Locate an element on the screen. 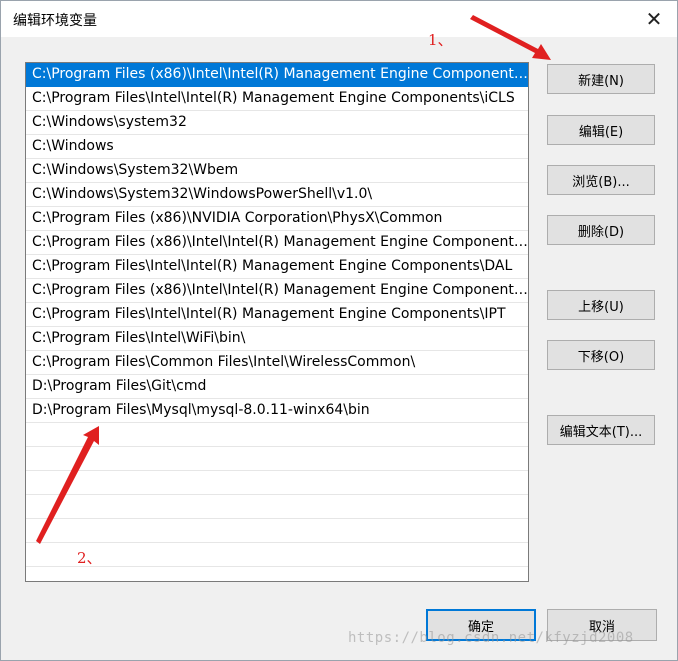  path-list-item: C:\Windows is located at coordinates (277, 147).